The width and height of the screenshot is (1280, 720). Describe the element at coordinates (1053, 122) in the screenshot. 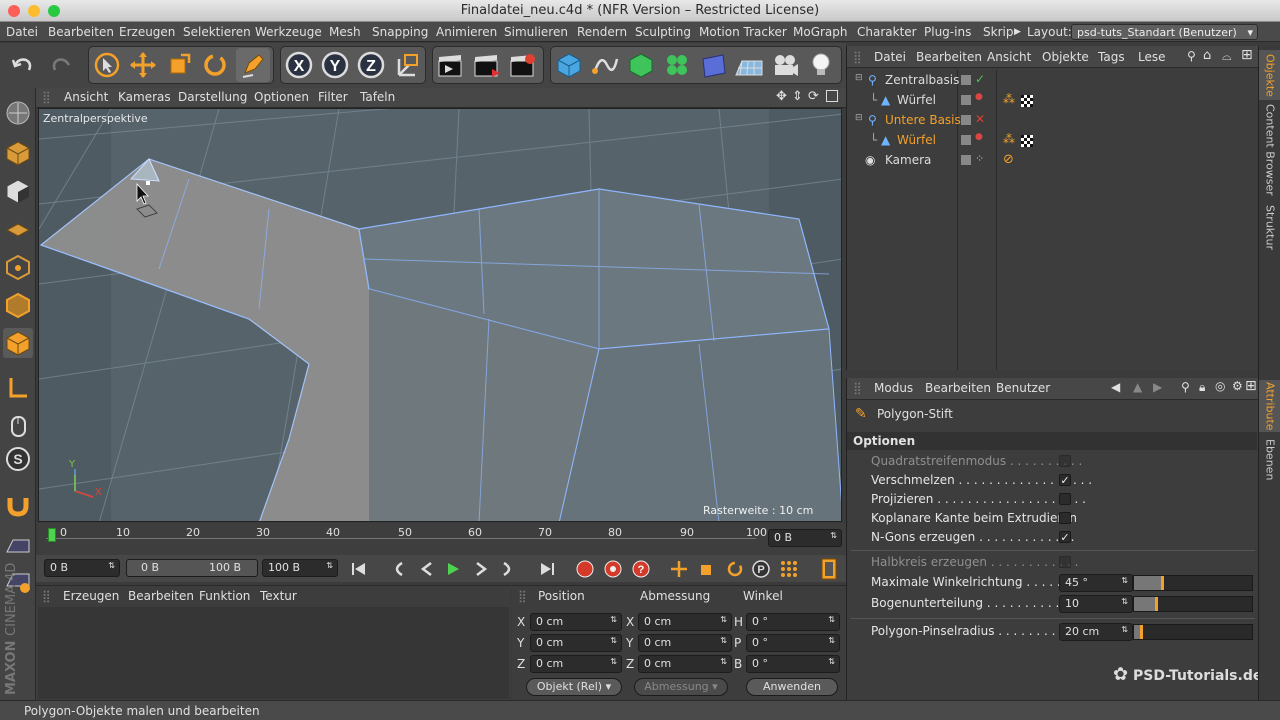

I see `object-row-untere-basis: ⊟ ⚲ Untere Basis ✕` at that location.